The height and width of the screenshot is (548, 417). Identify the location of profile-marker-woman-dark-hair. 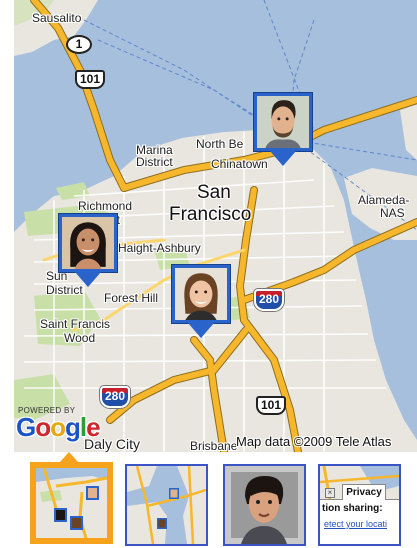
(88, 250).